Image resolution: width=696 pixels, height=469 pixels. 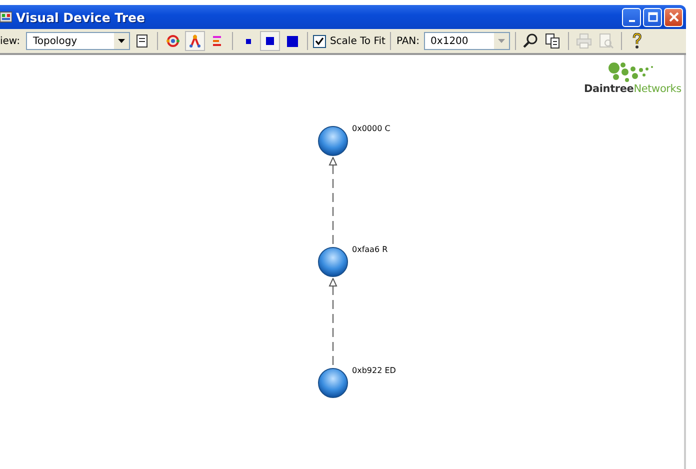 I want to click on maximize-button, so click(x=652, y=17).